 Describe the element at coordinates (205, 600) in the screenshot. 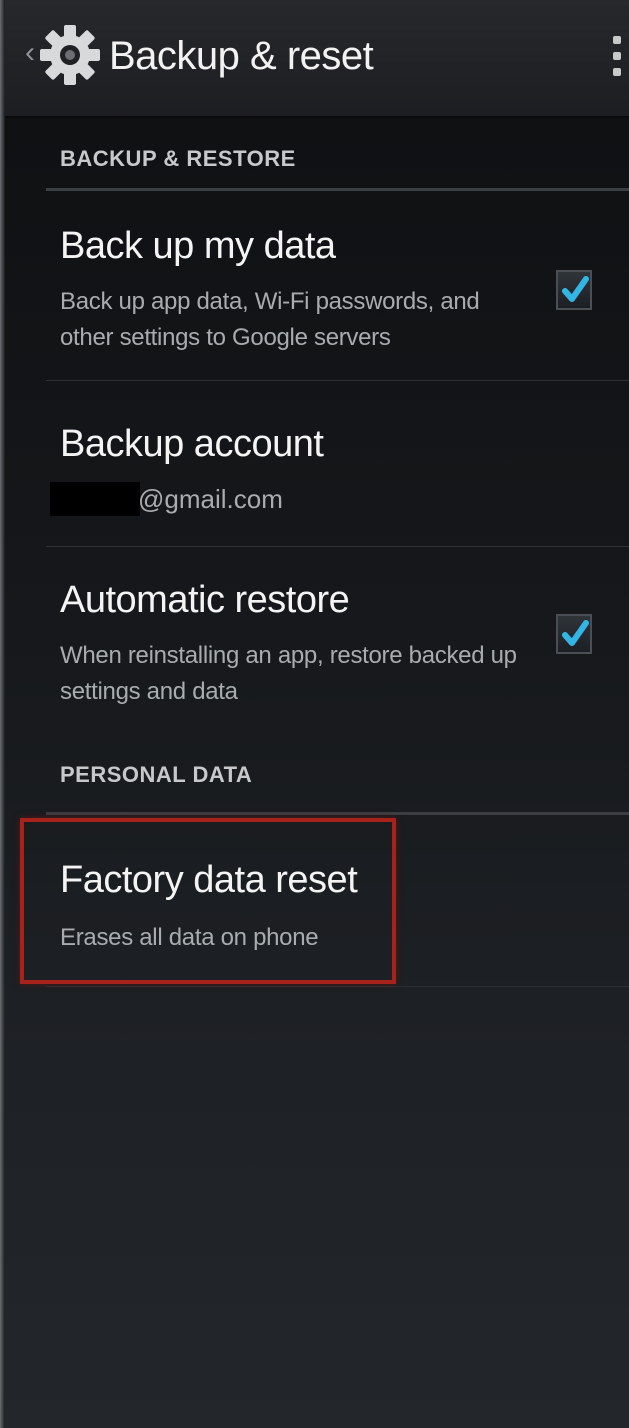

I see `setting-title: Automatic restore` at that location.